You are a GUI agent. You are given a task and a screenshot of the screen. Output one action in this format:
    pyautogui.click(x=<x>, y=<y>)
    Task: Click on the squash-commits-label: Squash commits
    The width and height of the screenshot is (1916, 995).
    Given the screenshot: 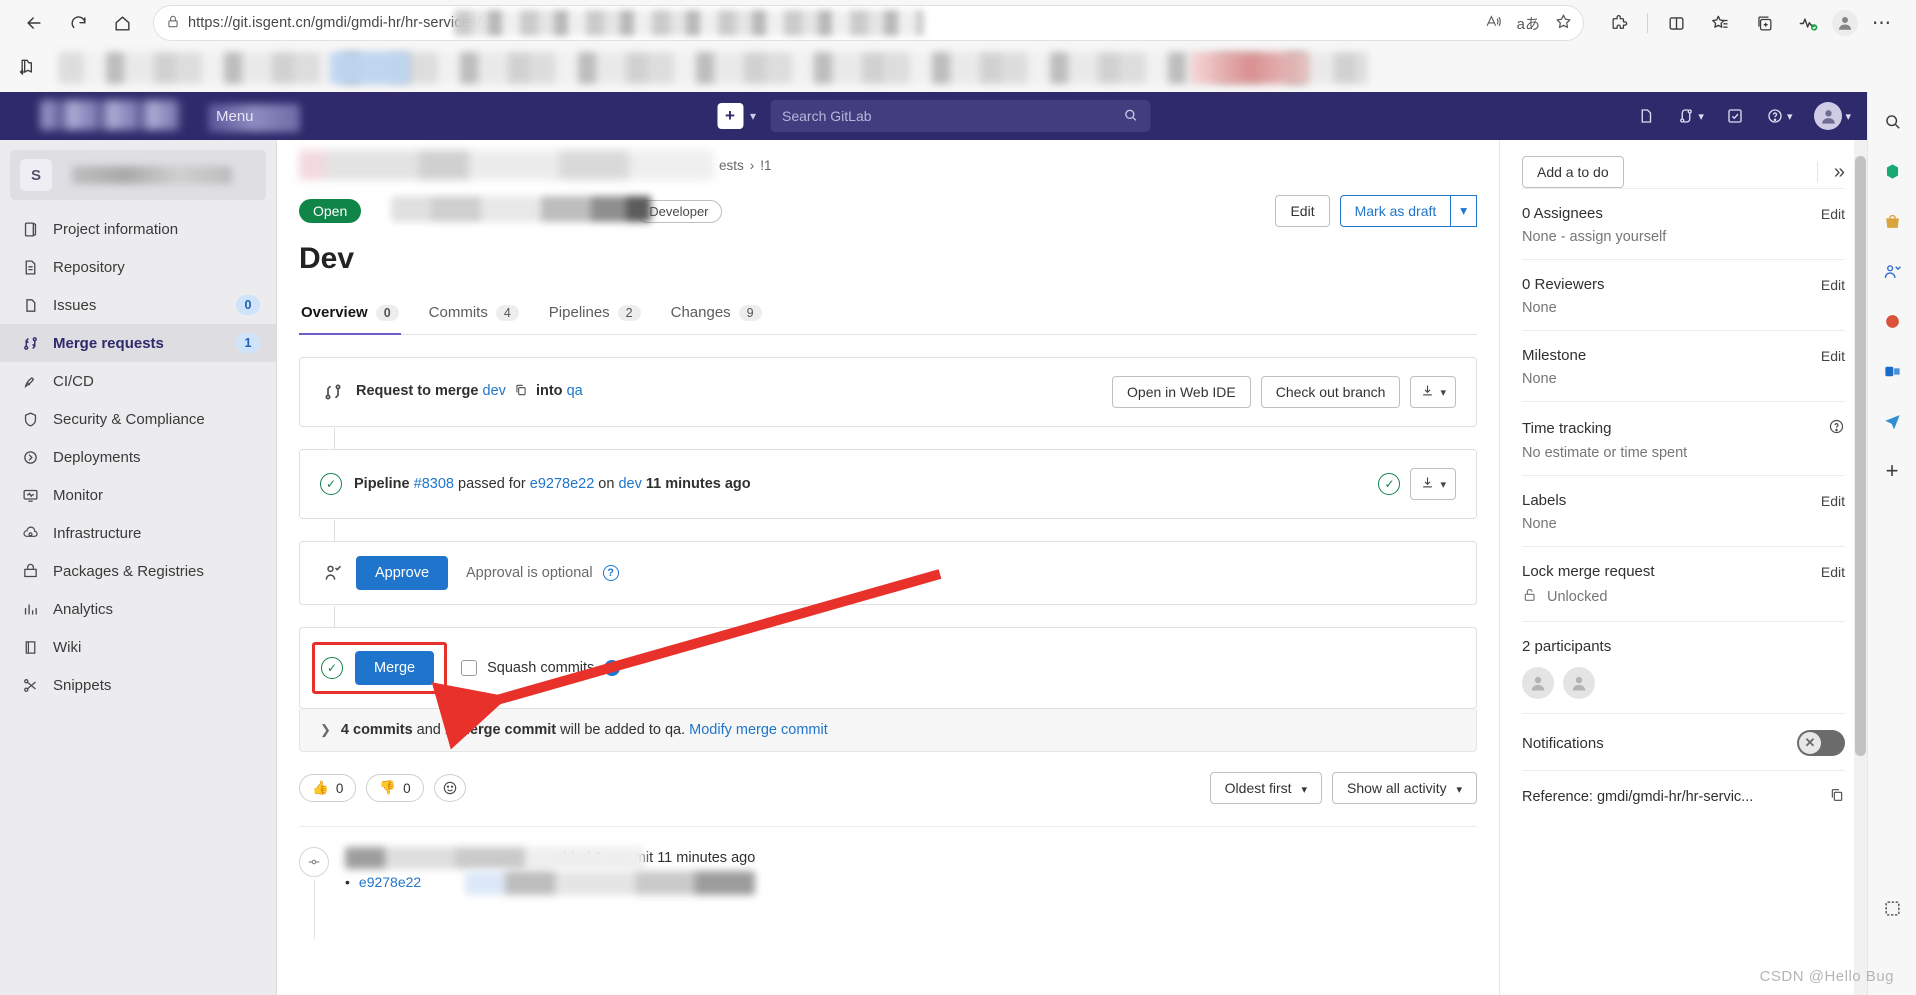 What is the action you would take?
    pyautogui.click(x=541, y=668)
    